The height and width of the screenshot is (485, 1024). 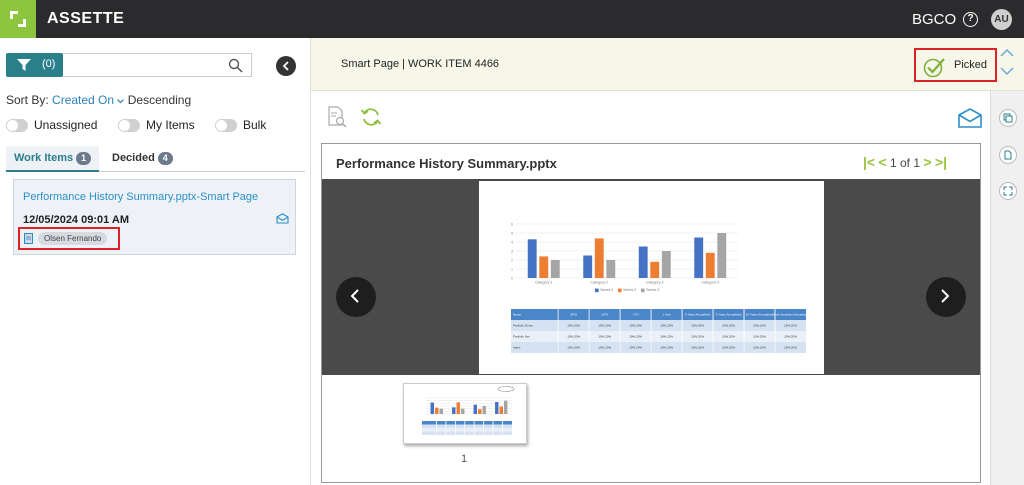 I want to click on check-circle-icon, so click(x=934, y=68).